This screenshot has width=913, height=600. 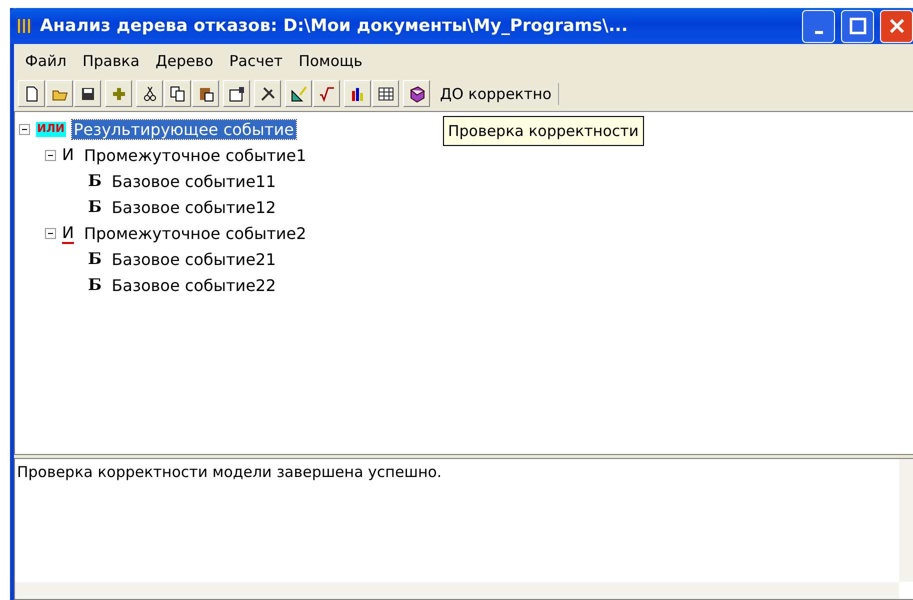 What do you see at coordinates (194, 285) in the screenshot?
I see `tree-item: Базовое событие22` at bounding box center [194, 285].